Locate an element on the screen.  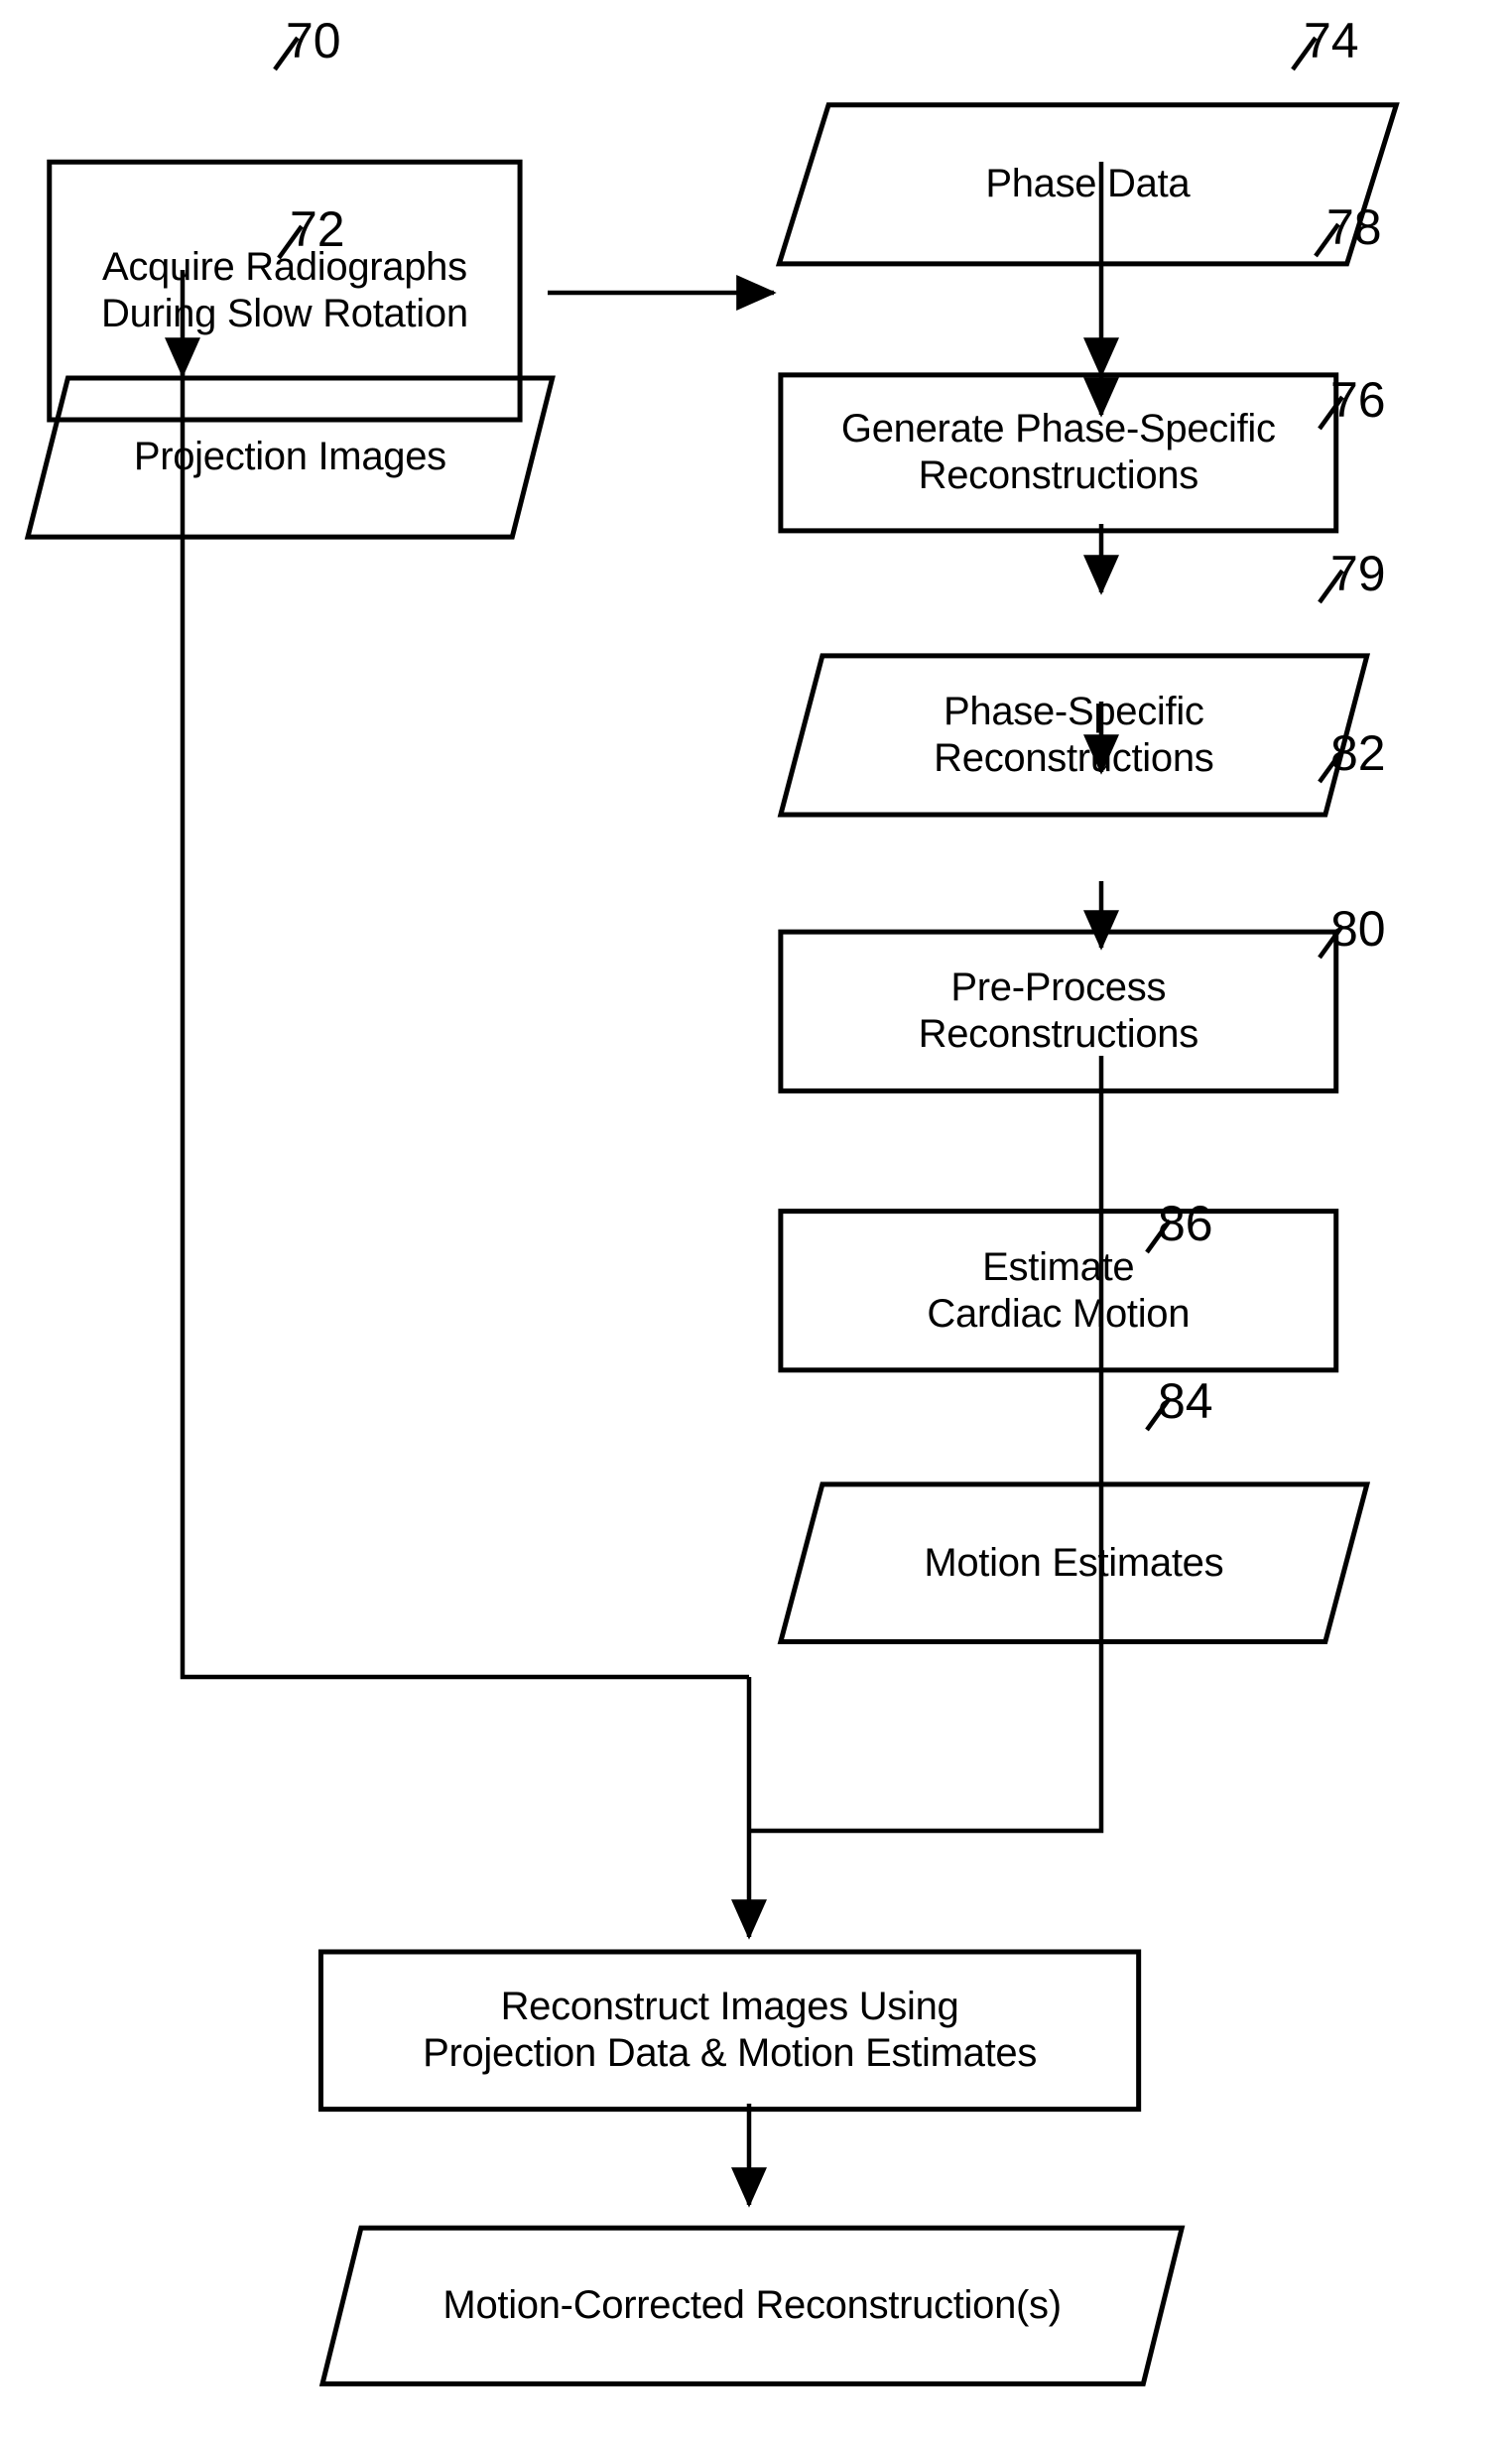
node-label-79: Pre-Process Reconstructions is located at coordinates (1058, 1011).